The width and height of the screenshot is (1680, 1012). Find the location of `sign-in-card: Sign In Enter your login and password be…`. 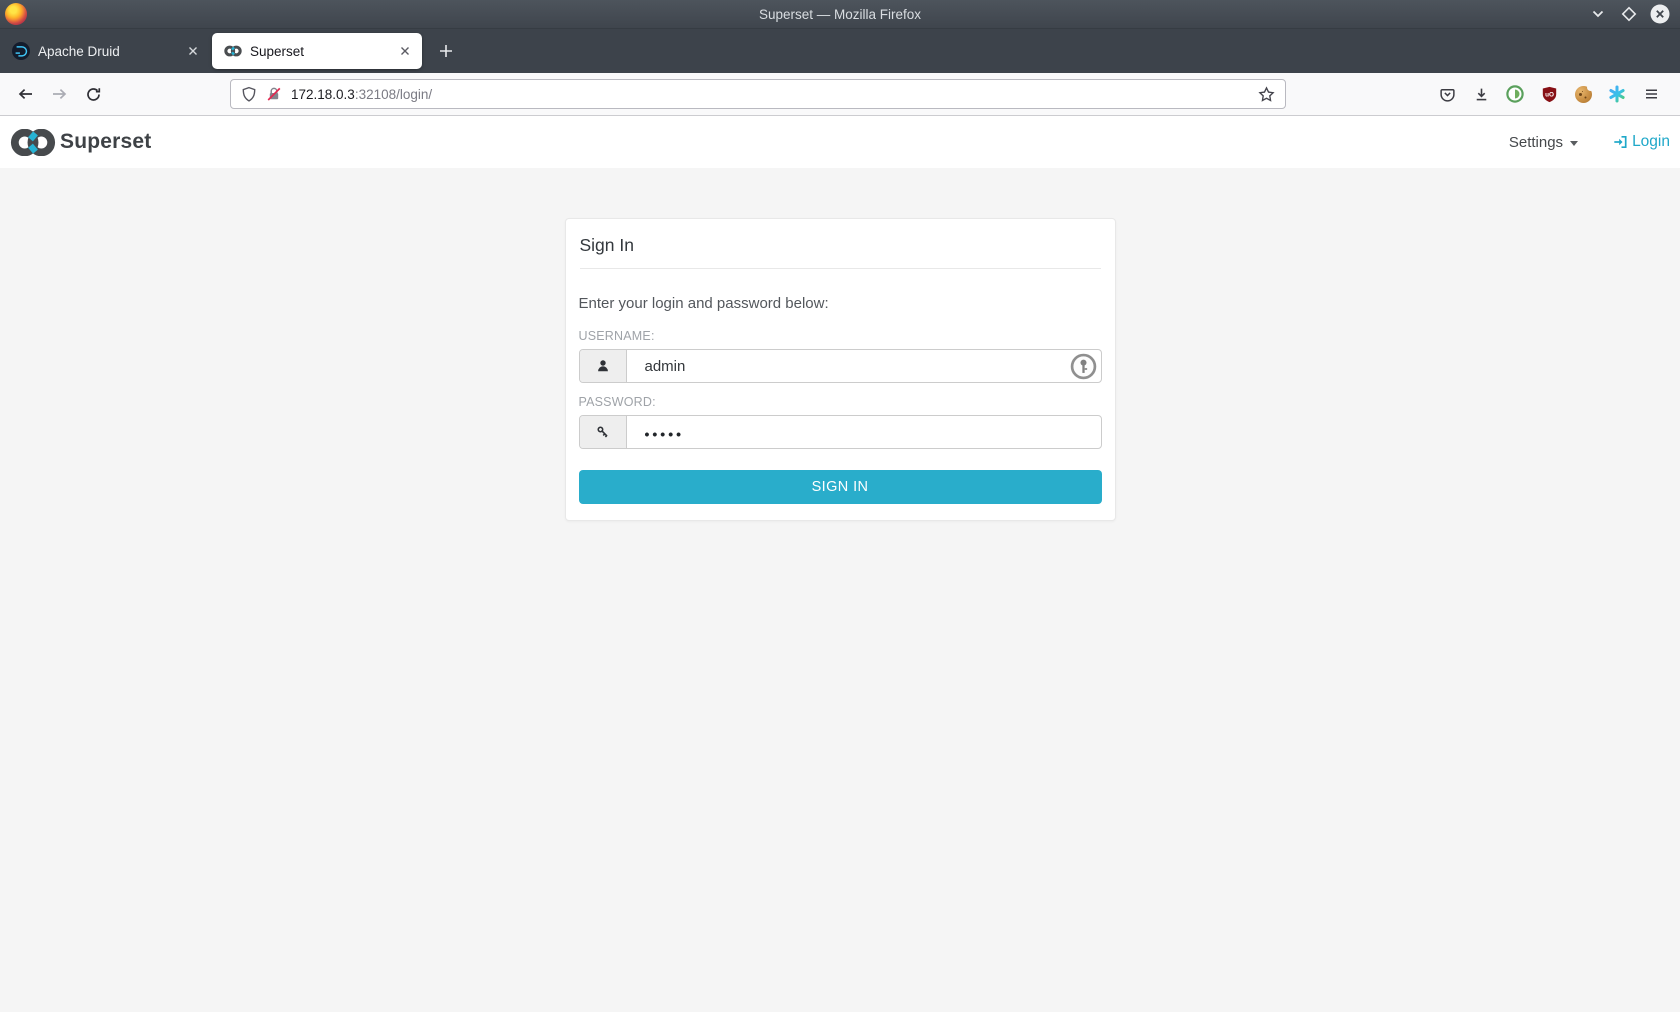

sign-in-card: Sign In Enter your login and password be… is located at coordinates (840, 369).